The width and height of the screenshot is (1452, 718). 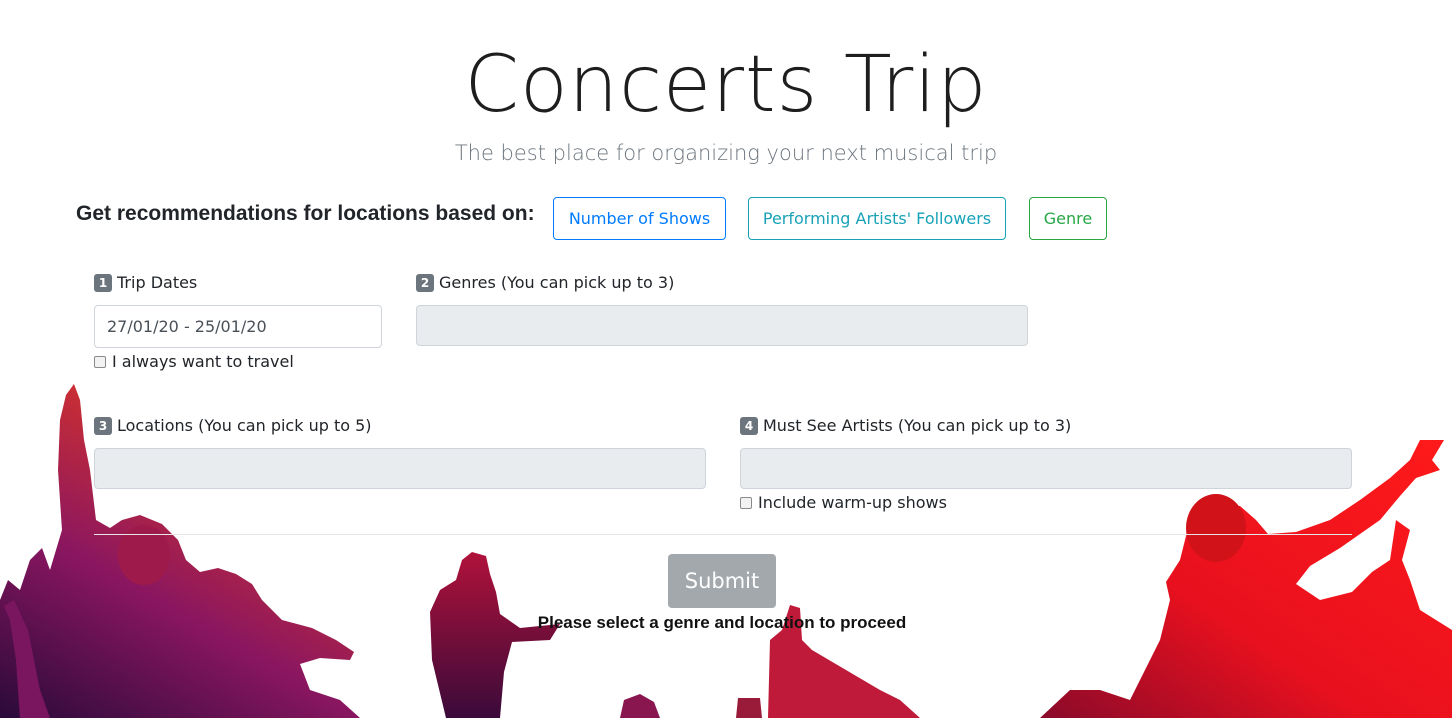 What do you see at coordinates (723, 534) in the screenshot?
I see `form-divider` at bounding box center [723, 534].